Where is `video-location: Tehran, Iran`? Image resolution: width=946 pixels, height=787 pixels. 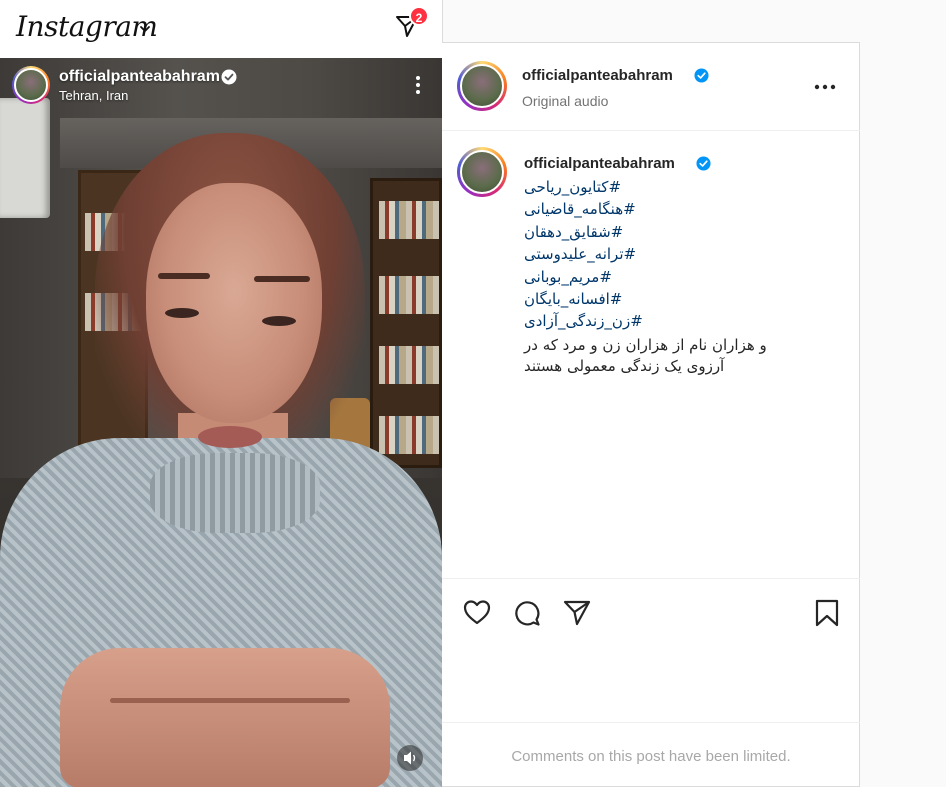 video-location: Tehran, Iran is located at coordinates (93, 95).